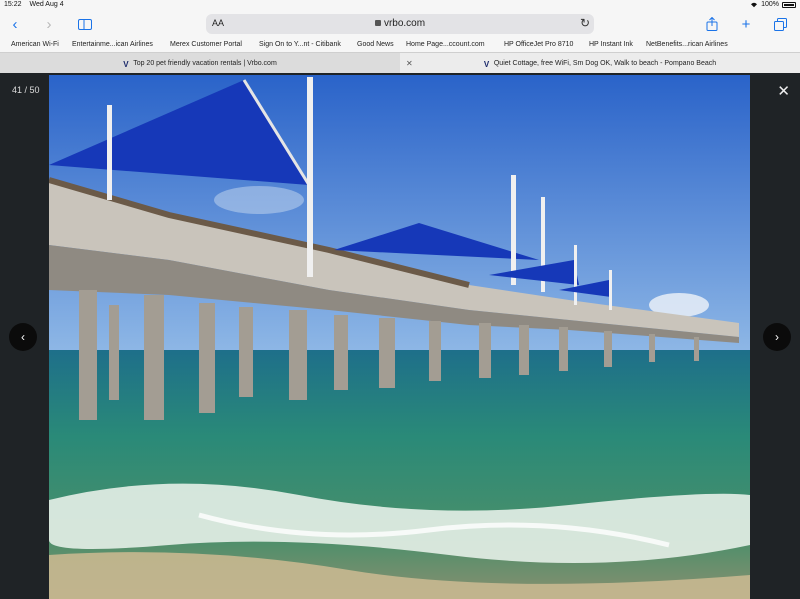 The height and width of the screenshot is (599, 800). What do you see at coordinates (538, 44) in the screenshot?
I see `bookmark-item: HP OfficeJet Pro 8710` at bounding box center [538, 44].